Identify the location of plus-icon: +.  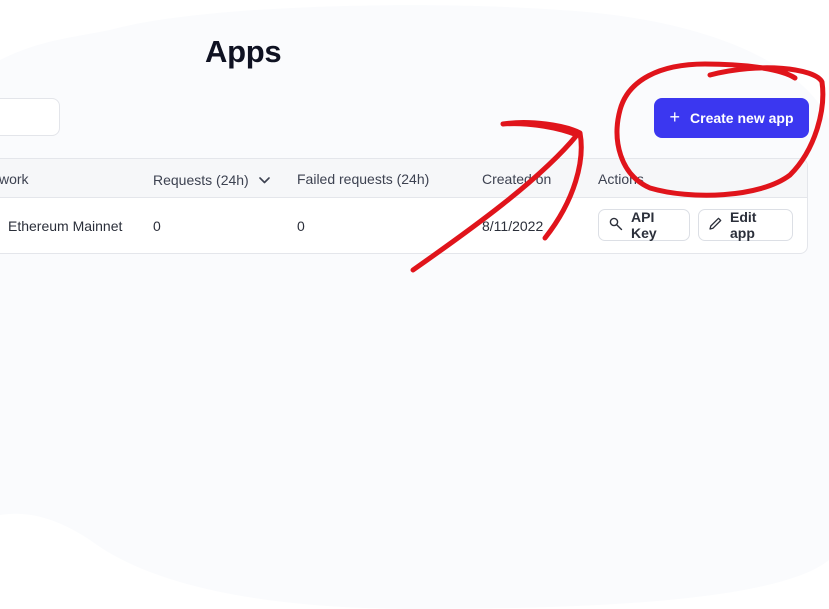
(675, 117).